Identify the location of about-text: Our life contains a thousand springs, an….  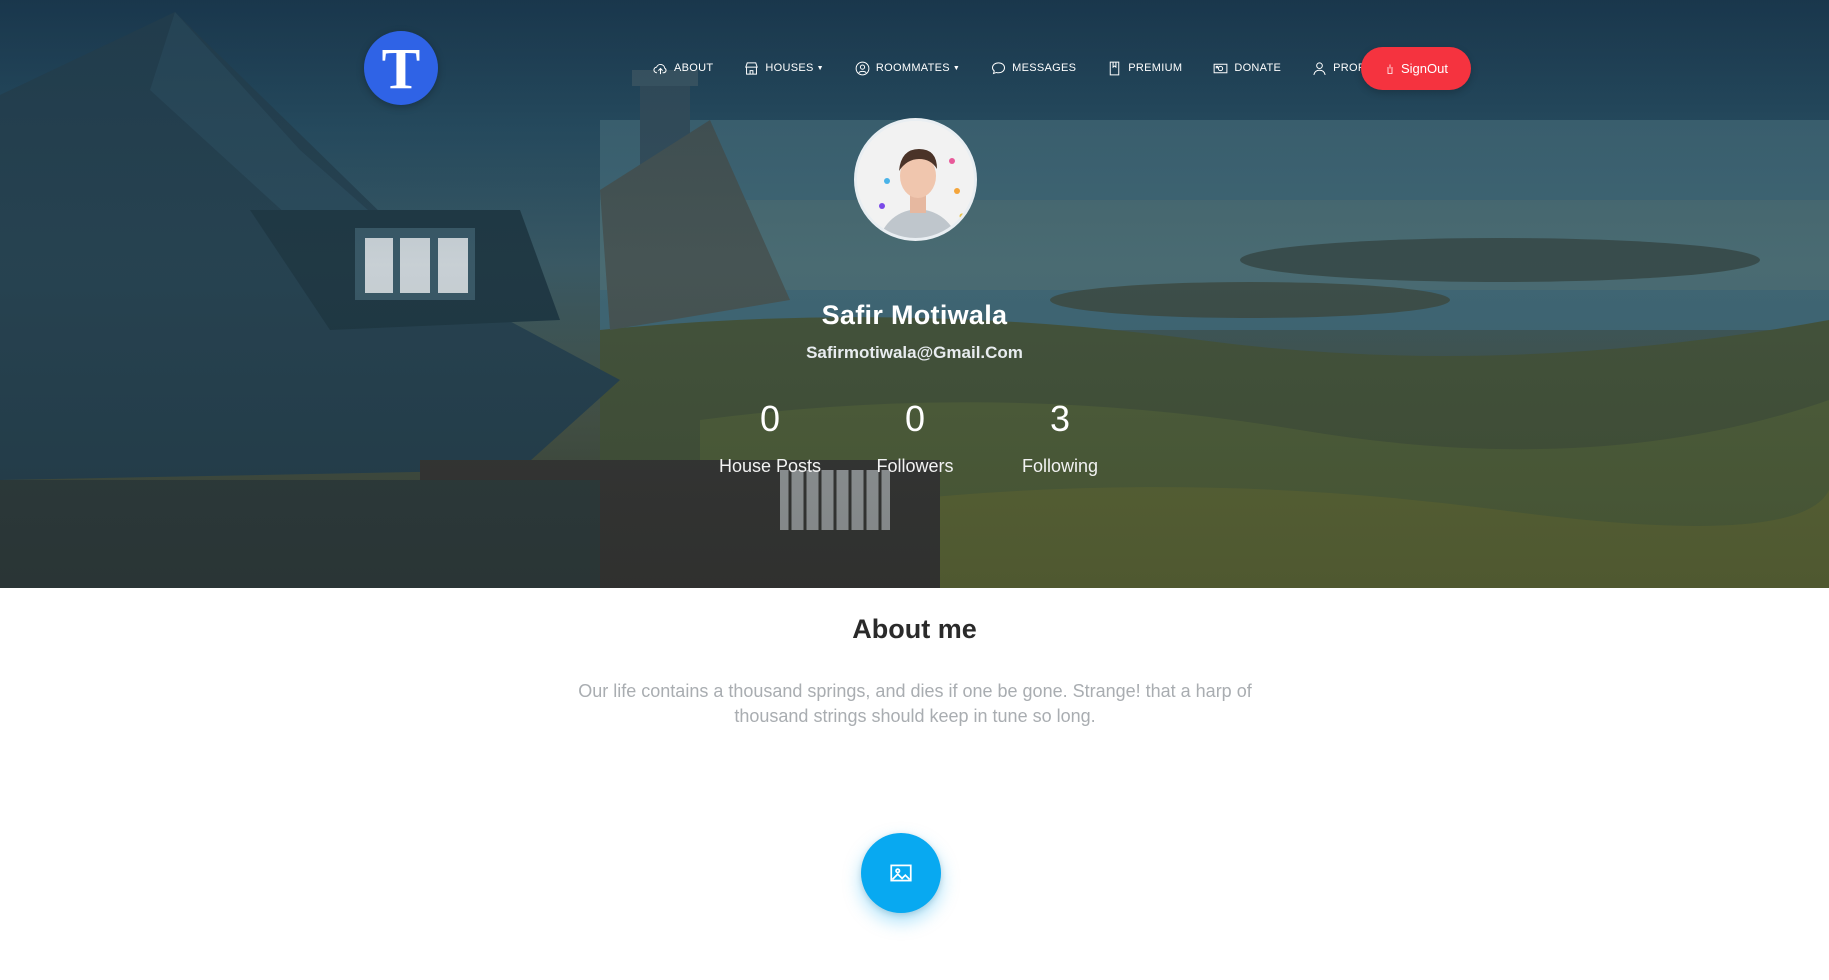
(915, 703).